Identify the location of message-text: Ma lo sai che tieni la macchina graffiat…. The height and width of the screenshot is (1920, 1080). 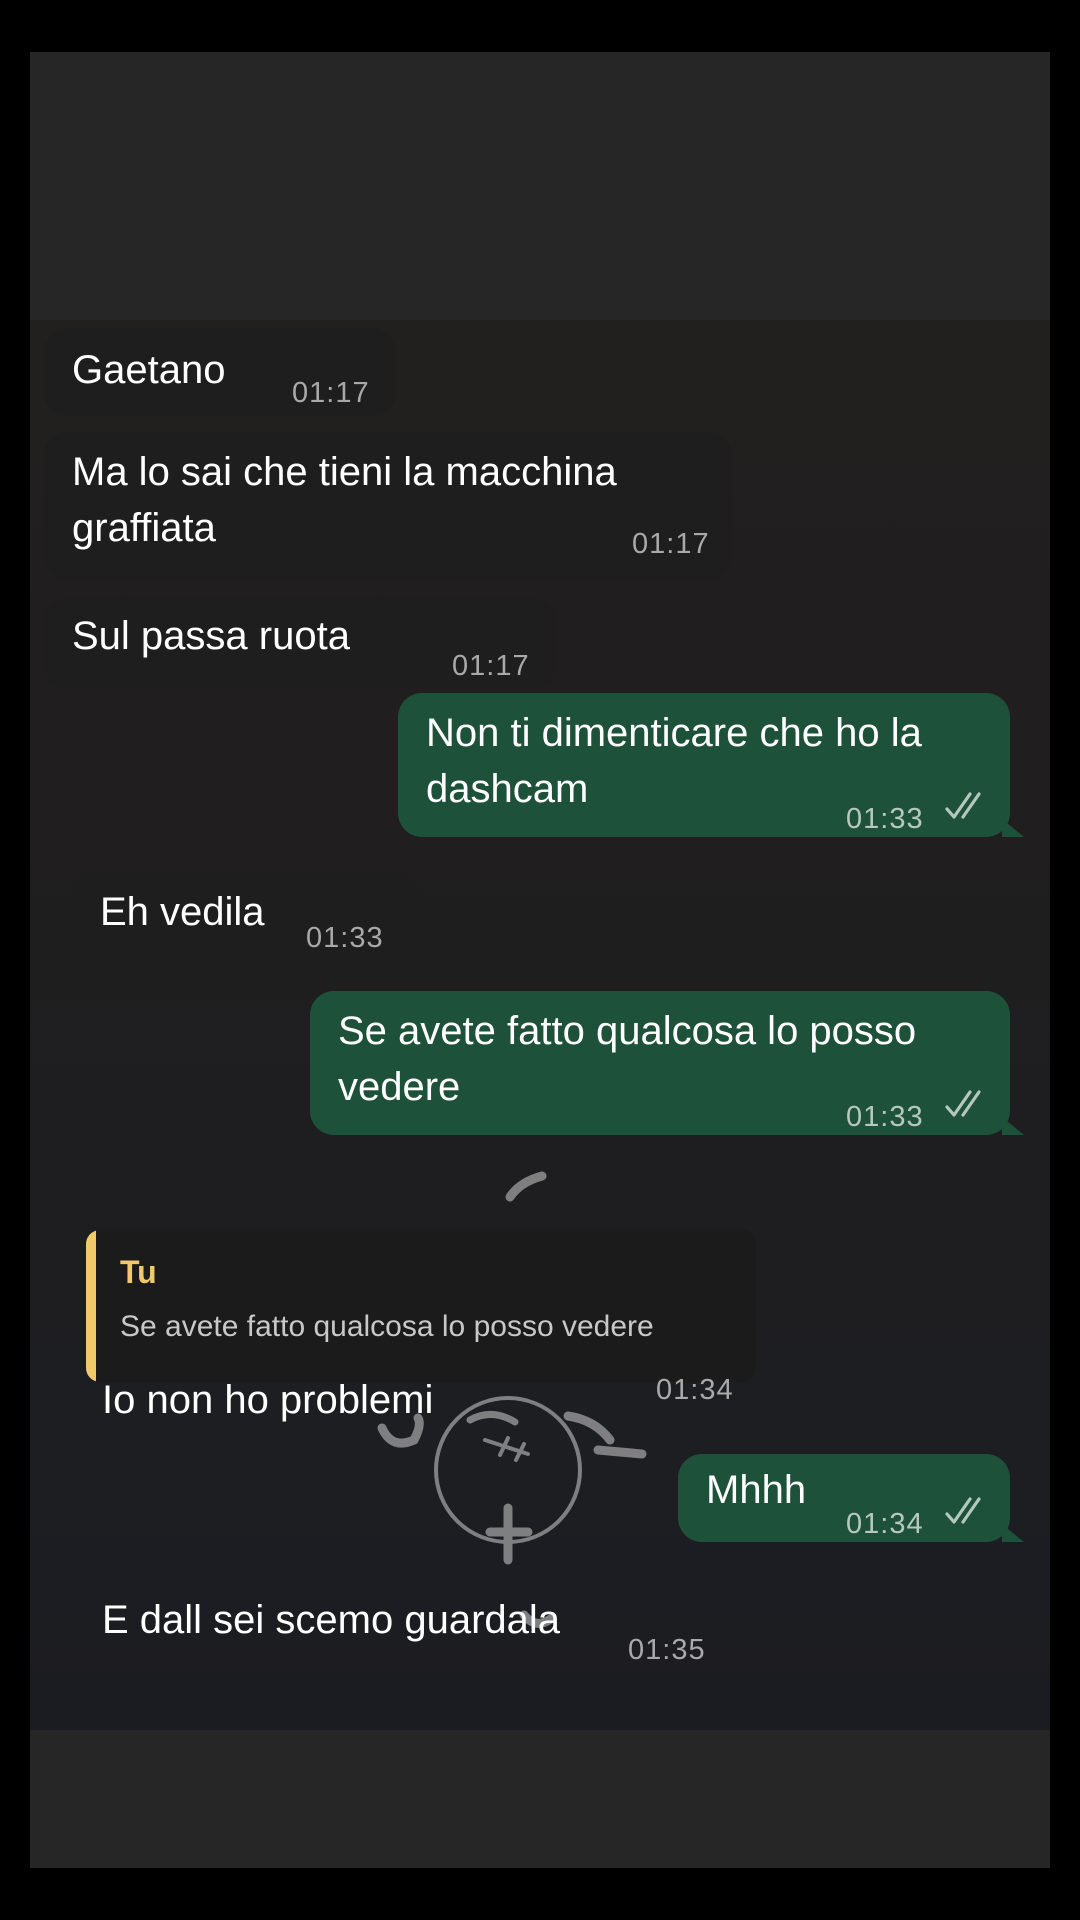
(344, 500).